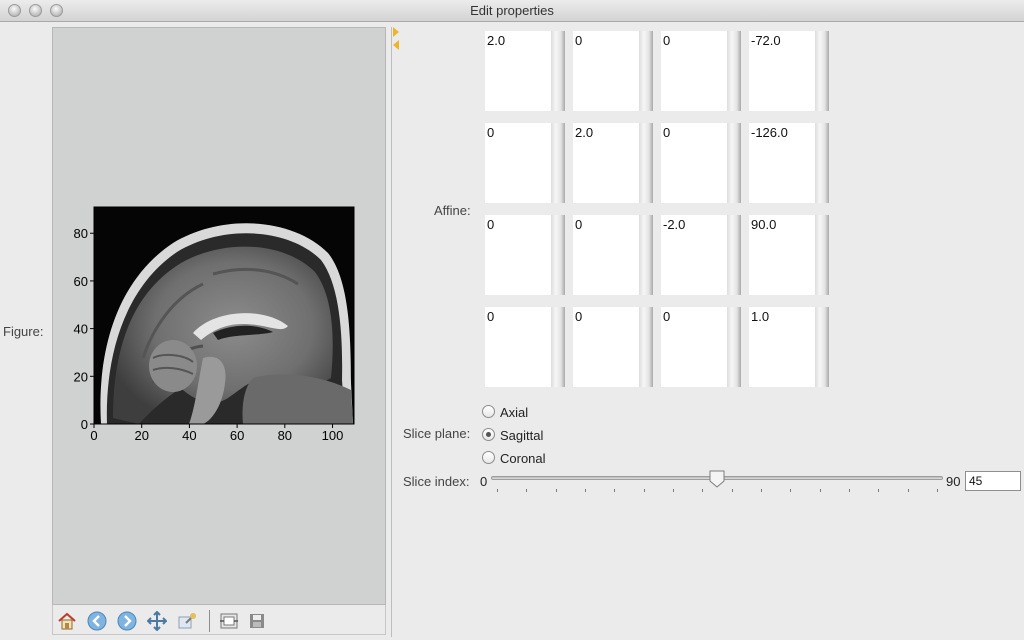 This screenshot has width=1024, height=640. What do you see at coordinates (523, 458) in the screenshot?
I see `radio-coronal-label: Coronal` at bounding box center [523, 458].